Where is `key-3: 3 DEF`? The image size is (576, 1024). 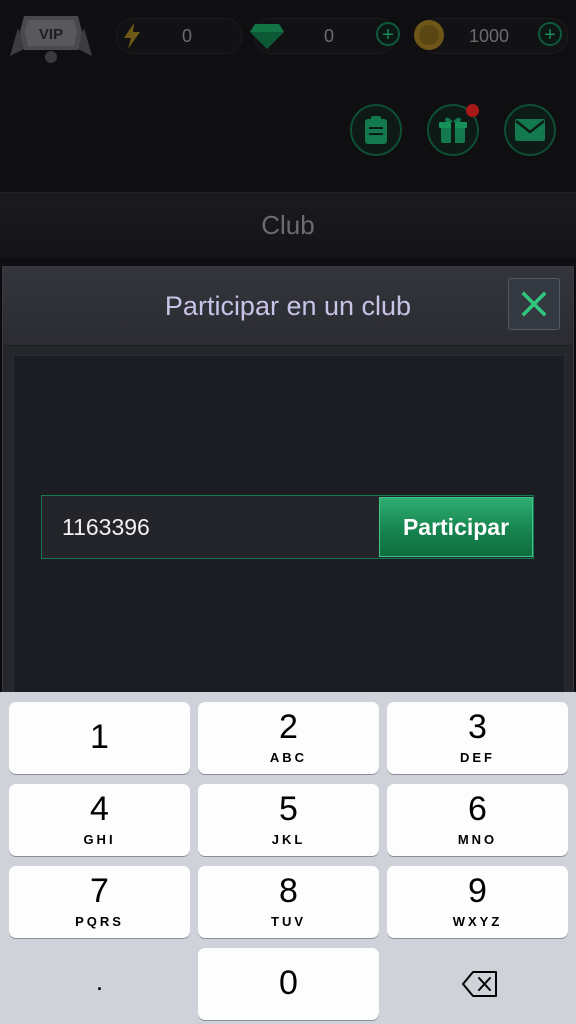
key-3: 3 DEF is located at coordinates (477, 738).